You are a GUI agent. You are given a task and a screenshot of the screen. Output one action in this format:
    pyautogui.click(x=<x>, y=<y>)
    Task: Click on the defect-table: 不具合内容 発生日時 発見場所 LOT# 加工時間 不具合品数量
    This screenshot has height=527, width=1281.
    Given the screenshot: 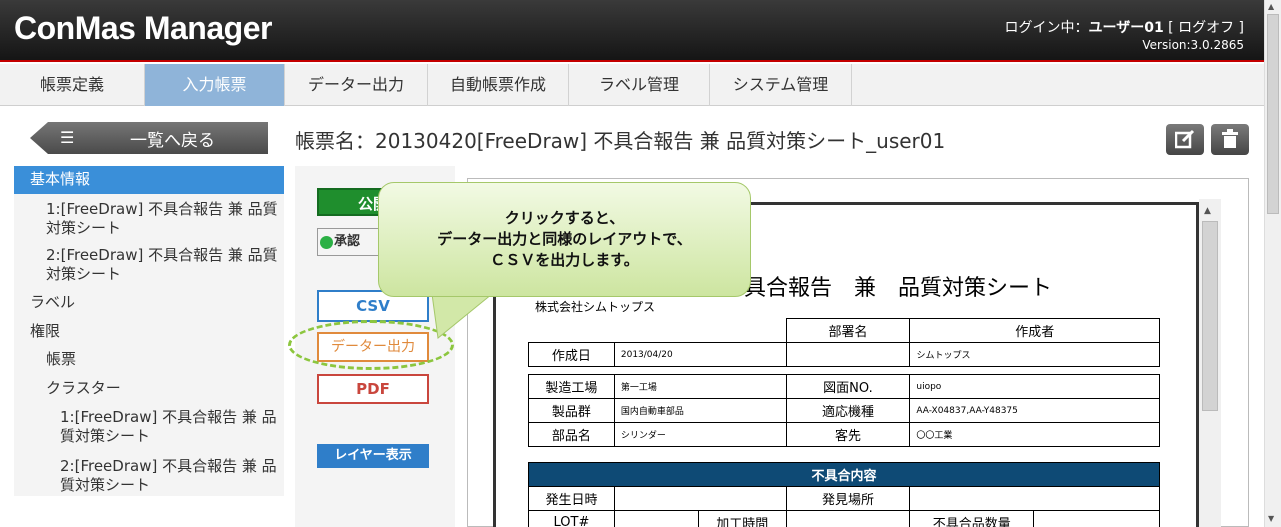 What is the action you would take?
    pyautogui.click(x=844, y=494)
    